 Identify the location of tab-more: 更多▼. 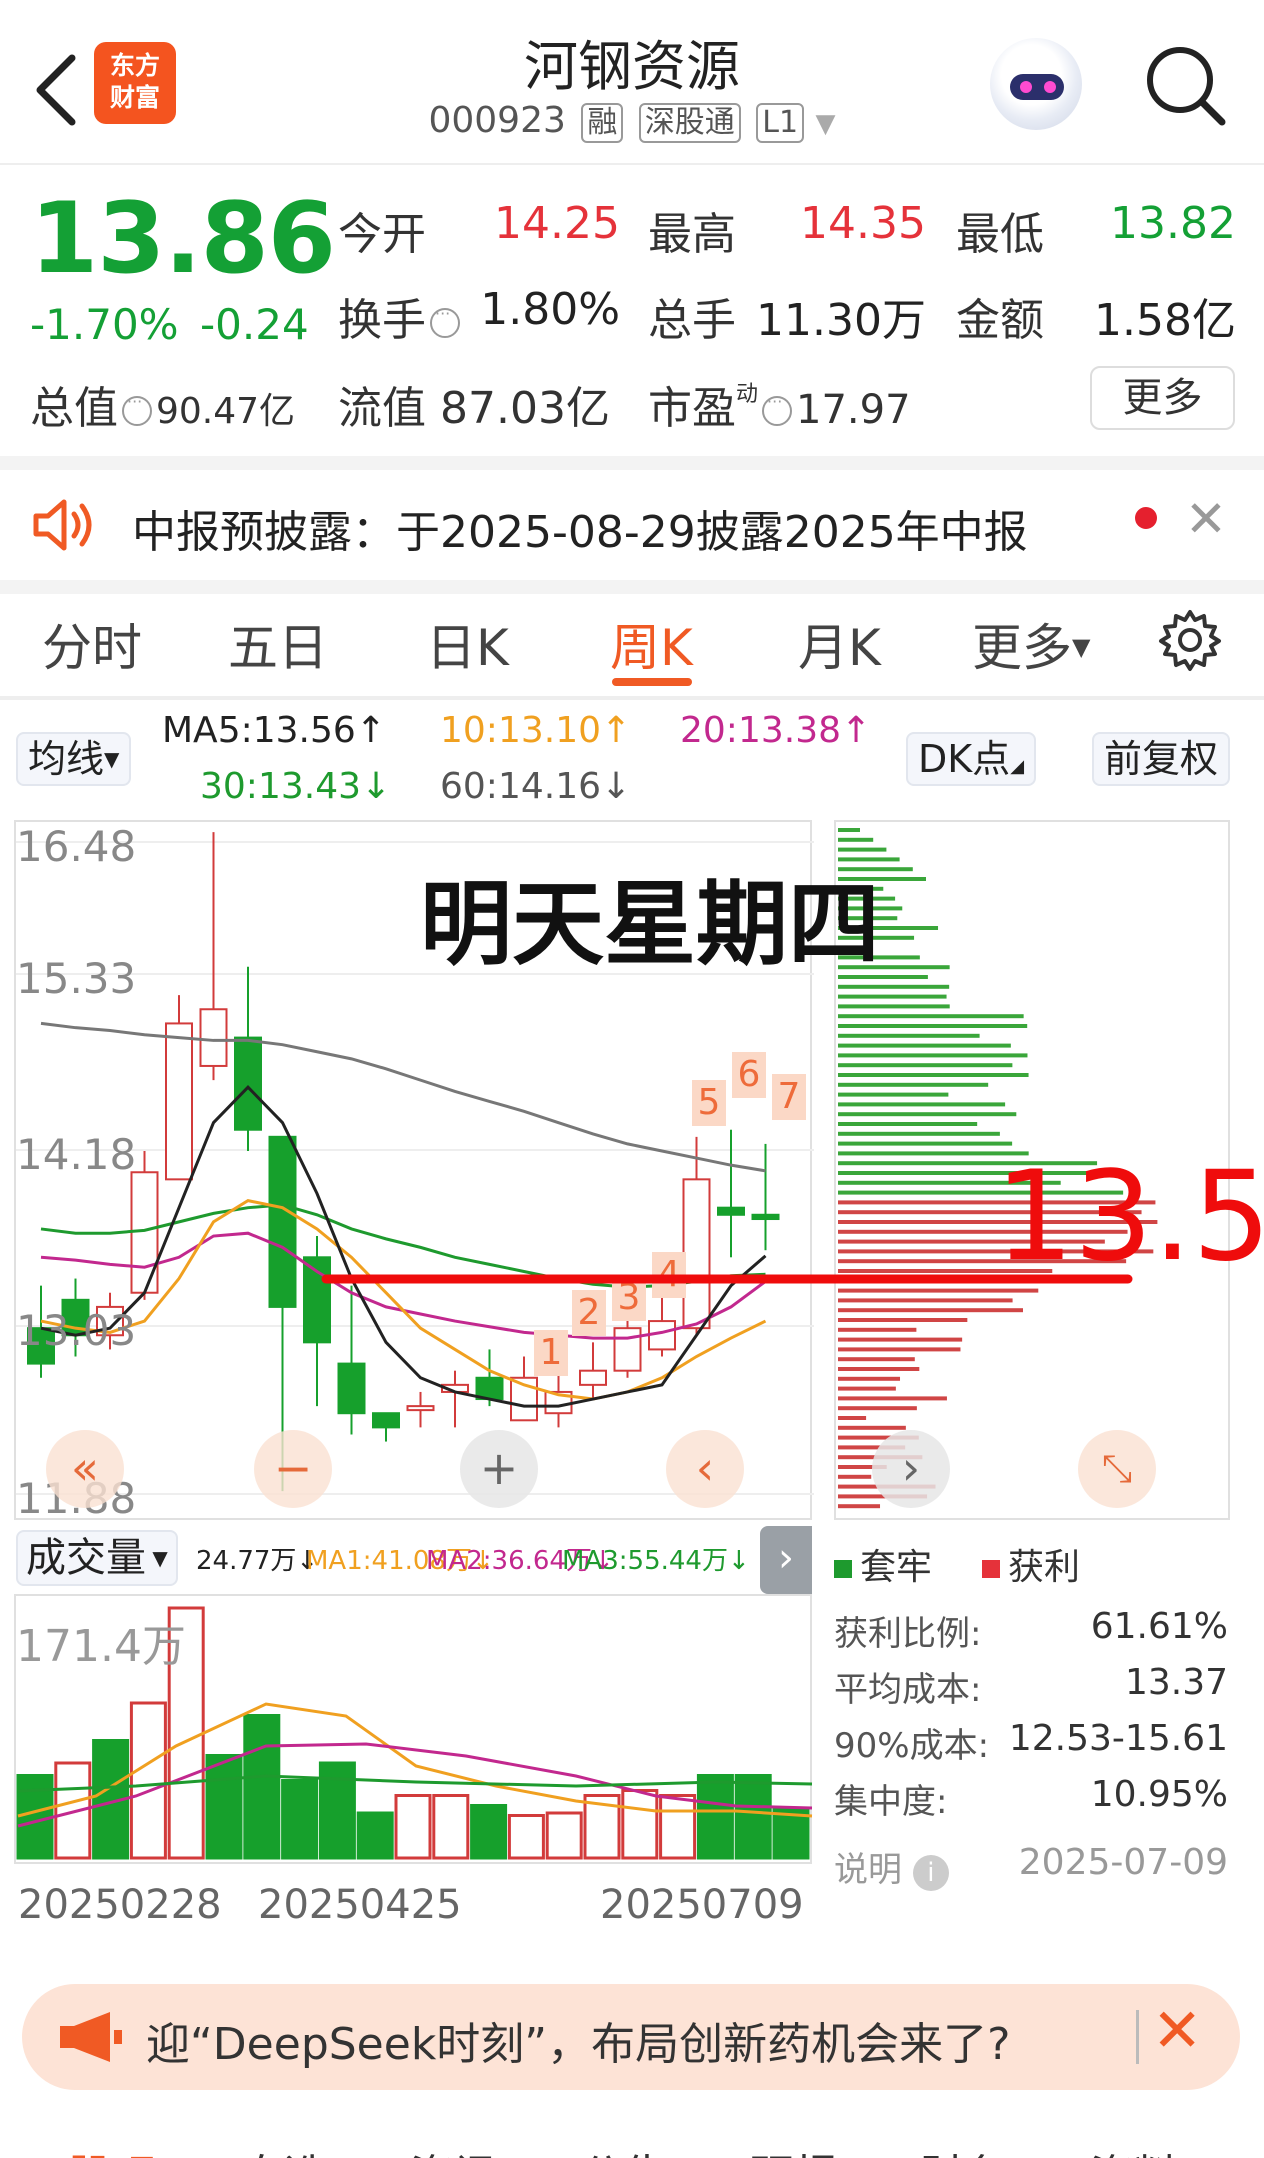
(1031, 644).